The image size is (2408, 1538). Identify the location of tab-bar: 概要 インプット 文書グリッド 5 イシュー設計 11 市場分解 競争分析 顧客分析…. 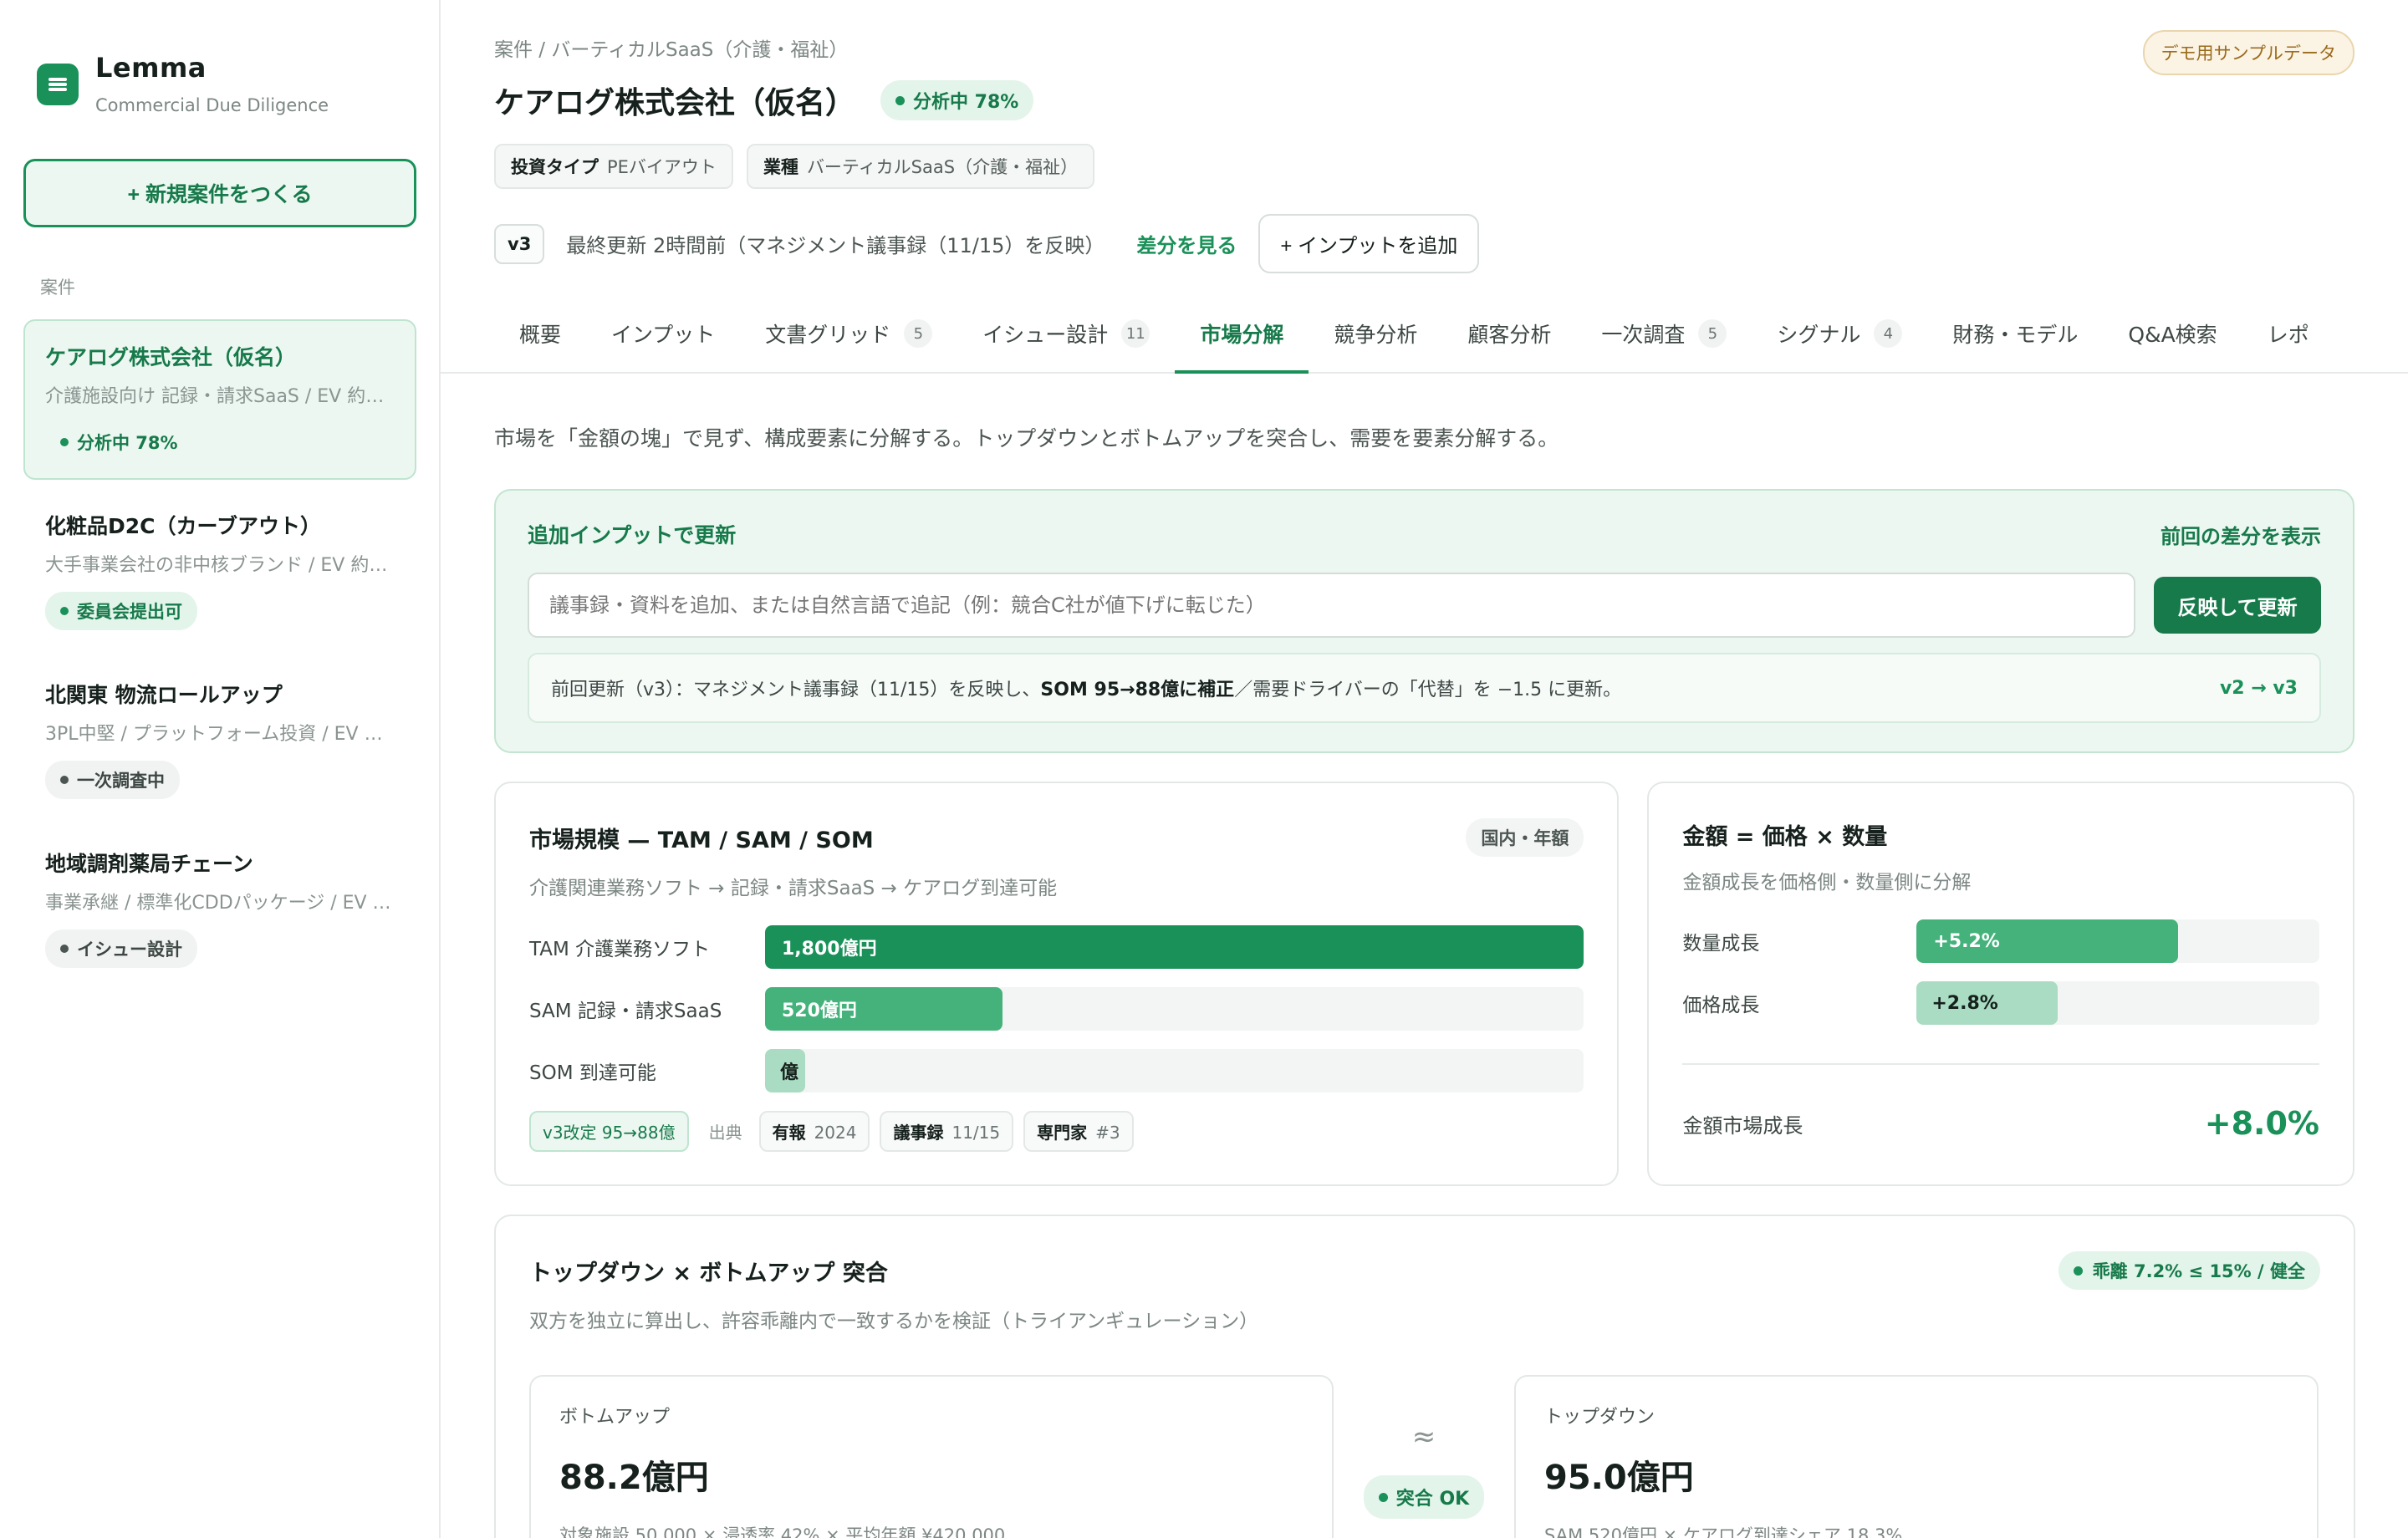
(1424, 339).